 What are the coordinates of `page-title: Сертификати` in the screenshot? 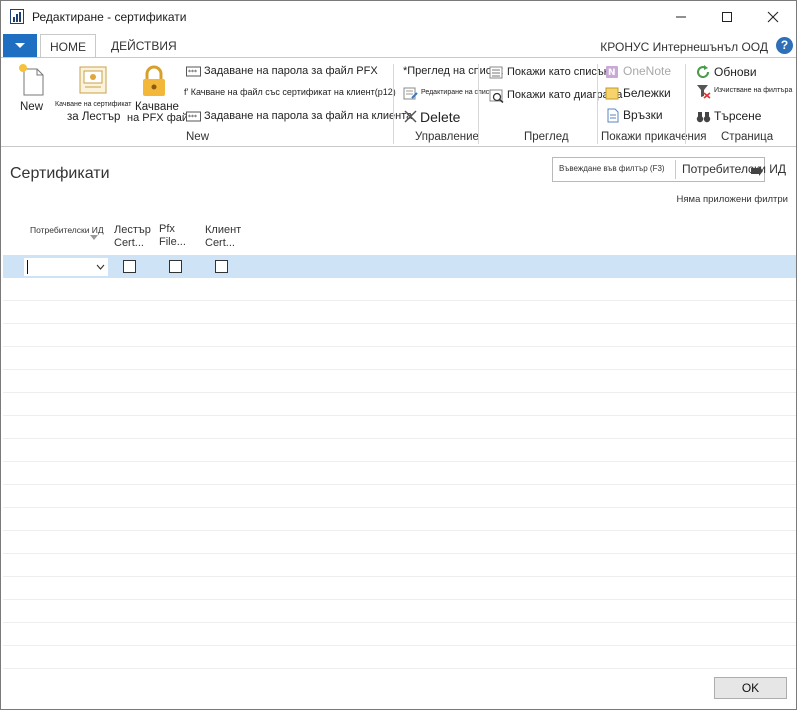 It's located at (60, 173).